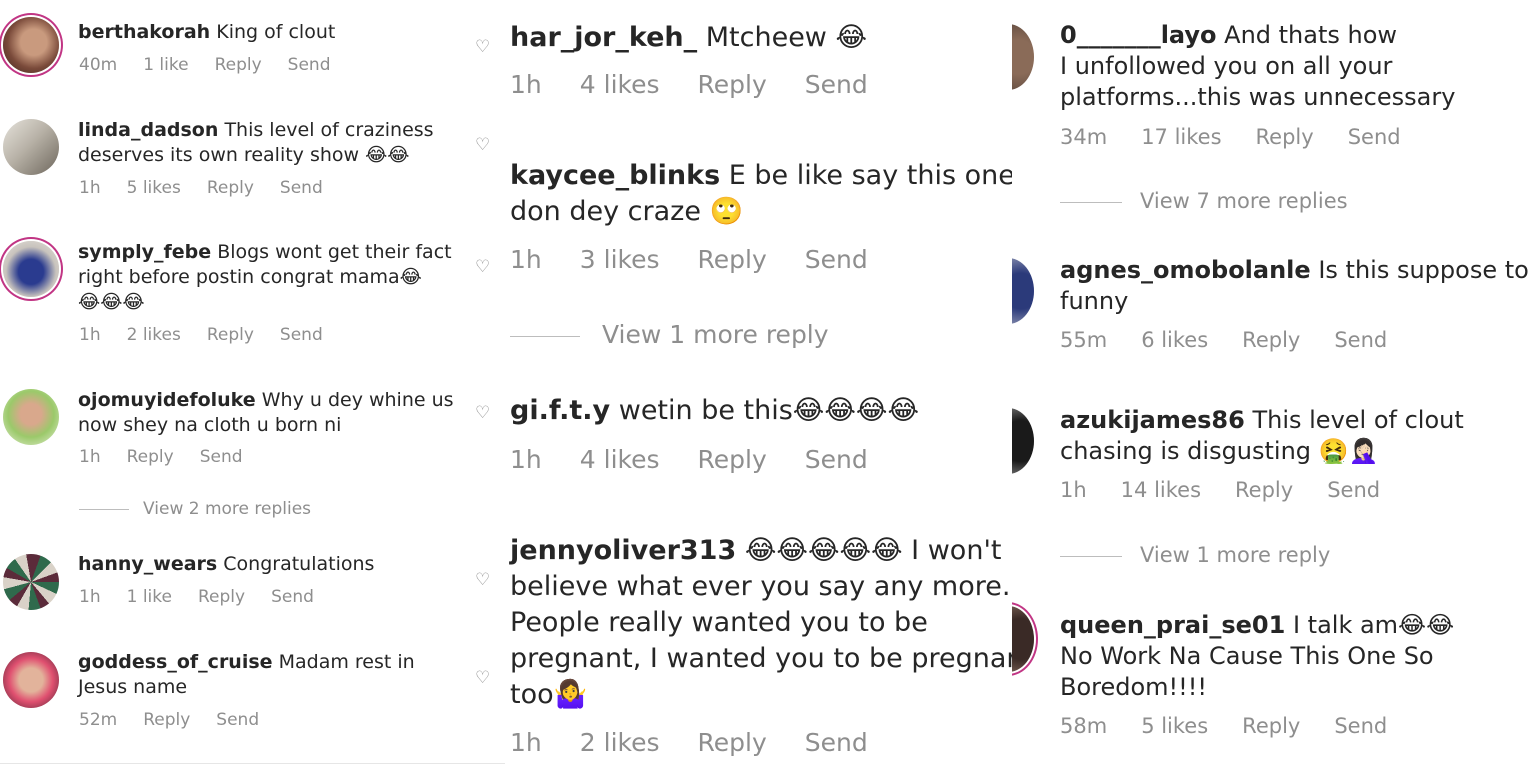 The width and height of the screenshot is (1536, 768). Describe the element at coordinates (627, 211) in the screenshot. I see `comment-text-line: don dey craze 🙄` at that location.